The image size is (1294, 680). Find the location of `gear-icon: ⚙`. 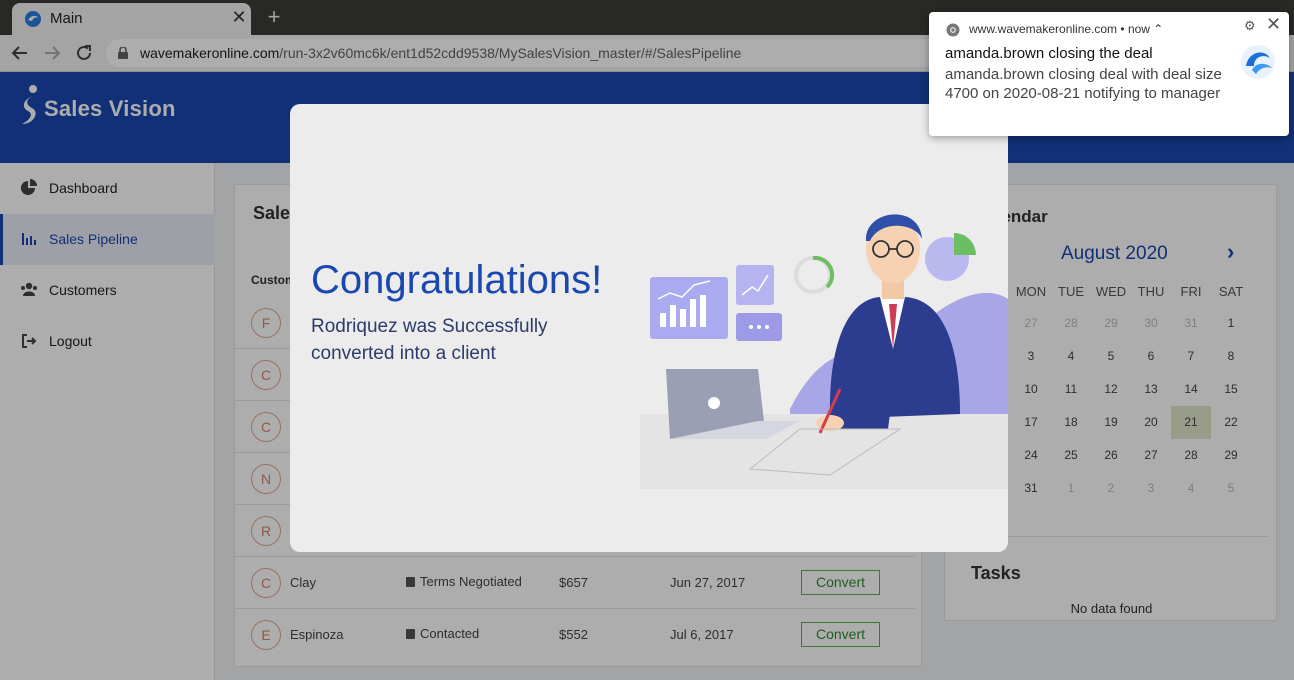

gear-icon: ⚙ is located at coordinates (1250, 26).